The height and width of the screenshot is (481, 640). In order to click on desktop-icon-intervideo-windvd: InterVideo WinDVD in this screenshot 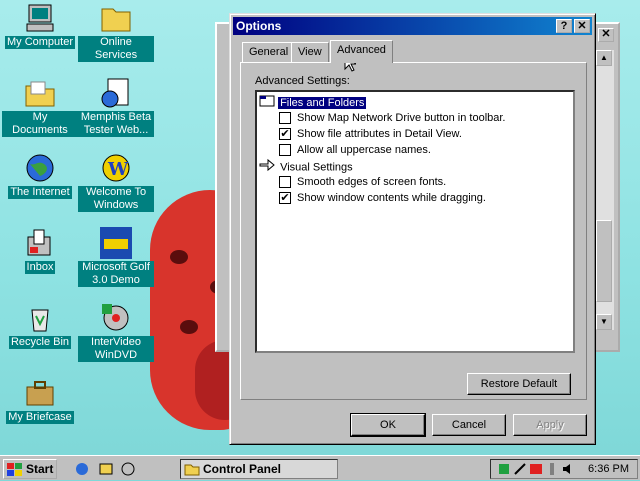, I will do `click(116, 332)`.